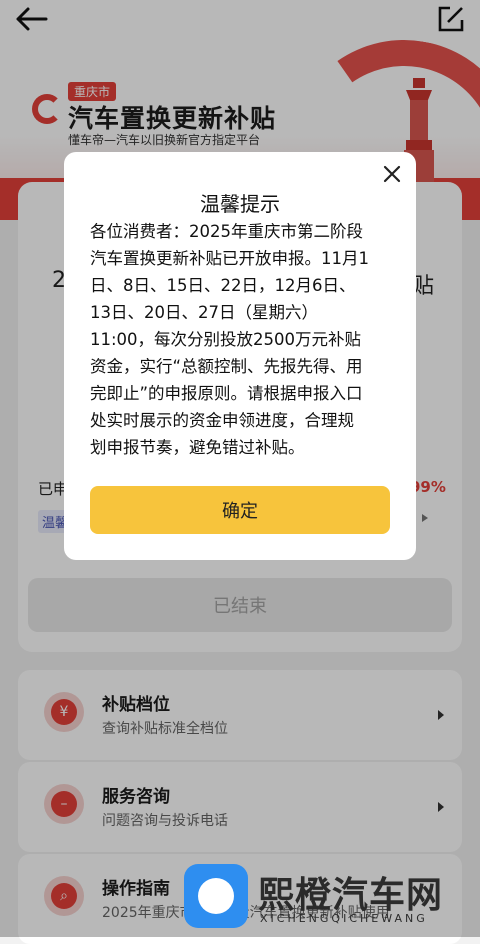 This screenshot has height=944, width=480. I want to click on confirm-button: 确定, so click(240, 510).